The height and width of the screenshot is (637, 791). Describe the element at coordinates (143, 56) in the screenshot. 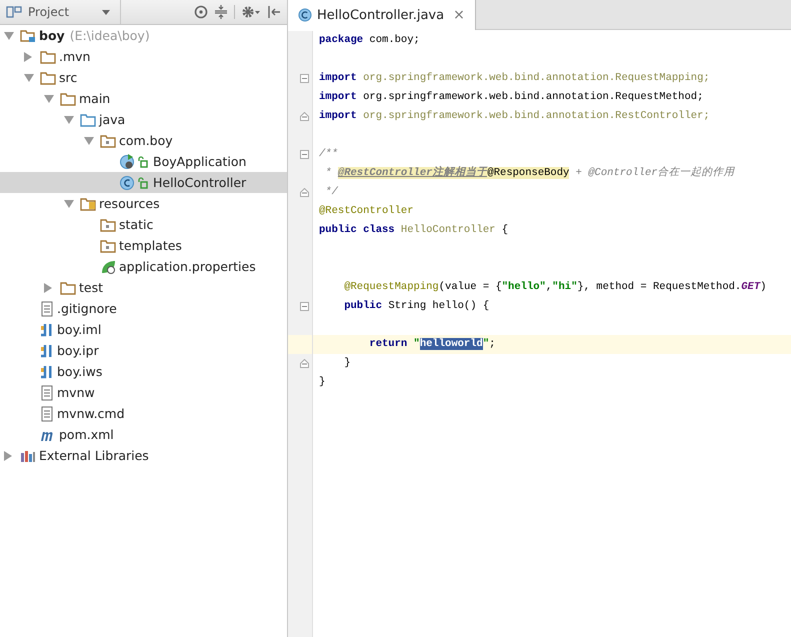

I see `tree-item: .mvn` at that location.